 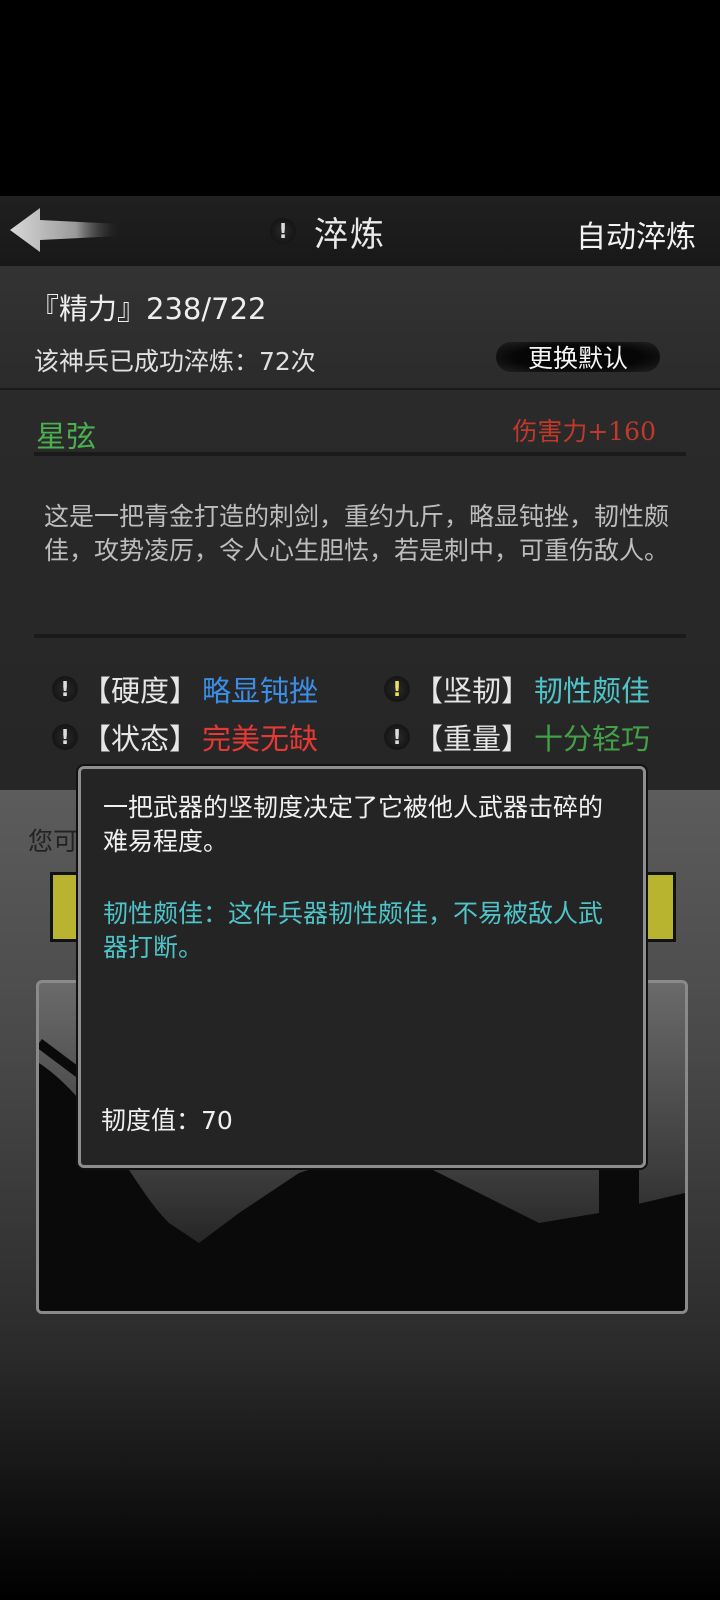 I want to click on top-bar: ! 淬炼 自动淬炼, so click(x=360, y=232).